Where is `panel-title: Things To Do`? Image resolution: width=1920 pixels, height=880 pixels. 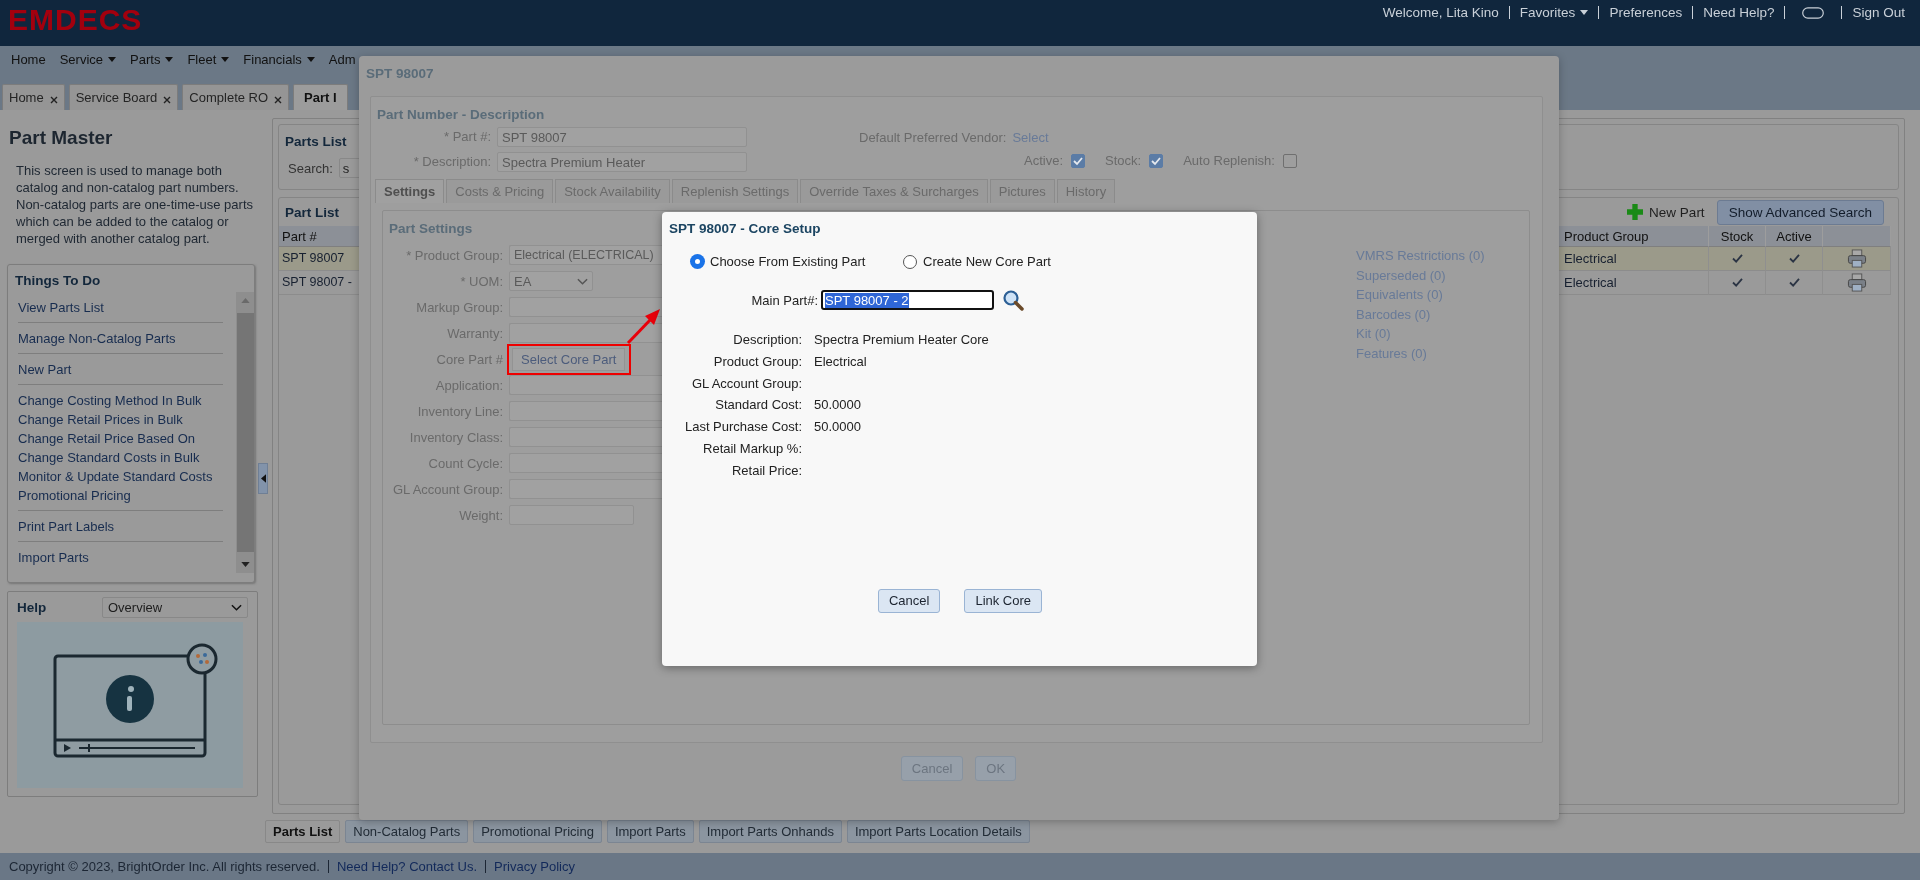 panel-title: Things To Do is located at coordinates (58, 280).